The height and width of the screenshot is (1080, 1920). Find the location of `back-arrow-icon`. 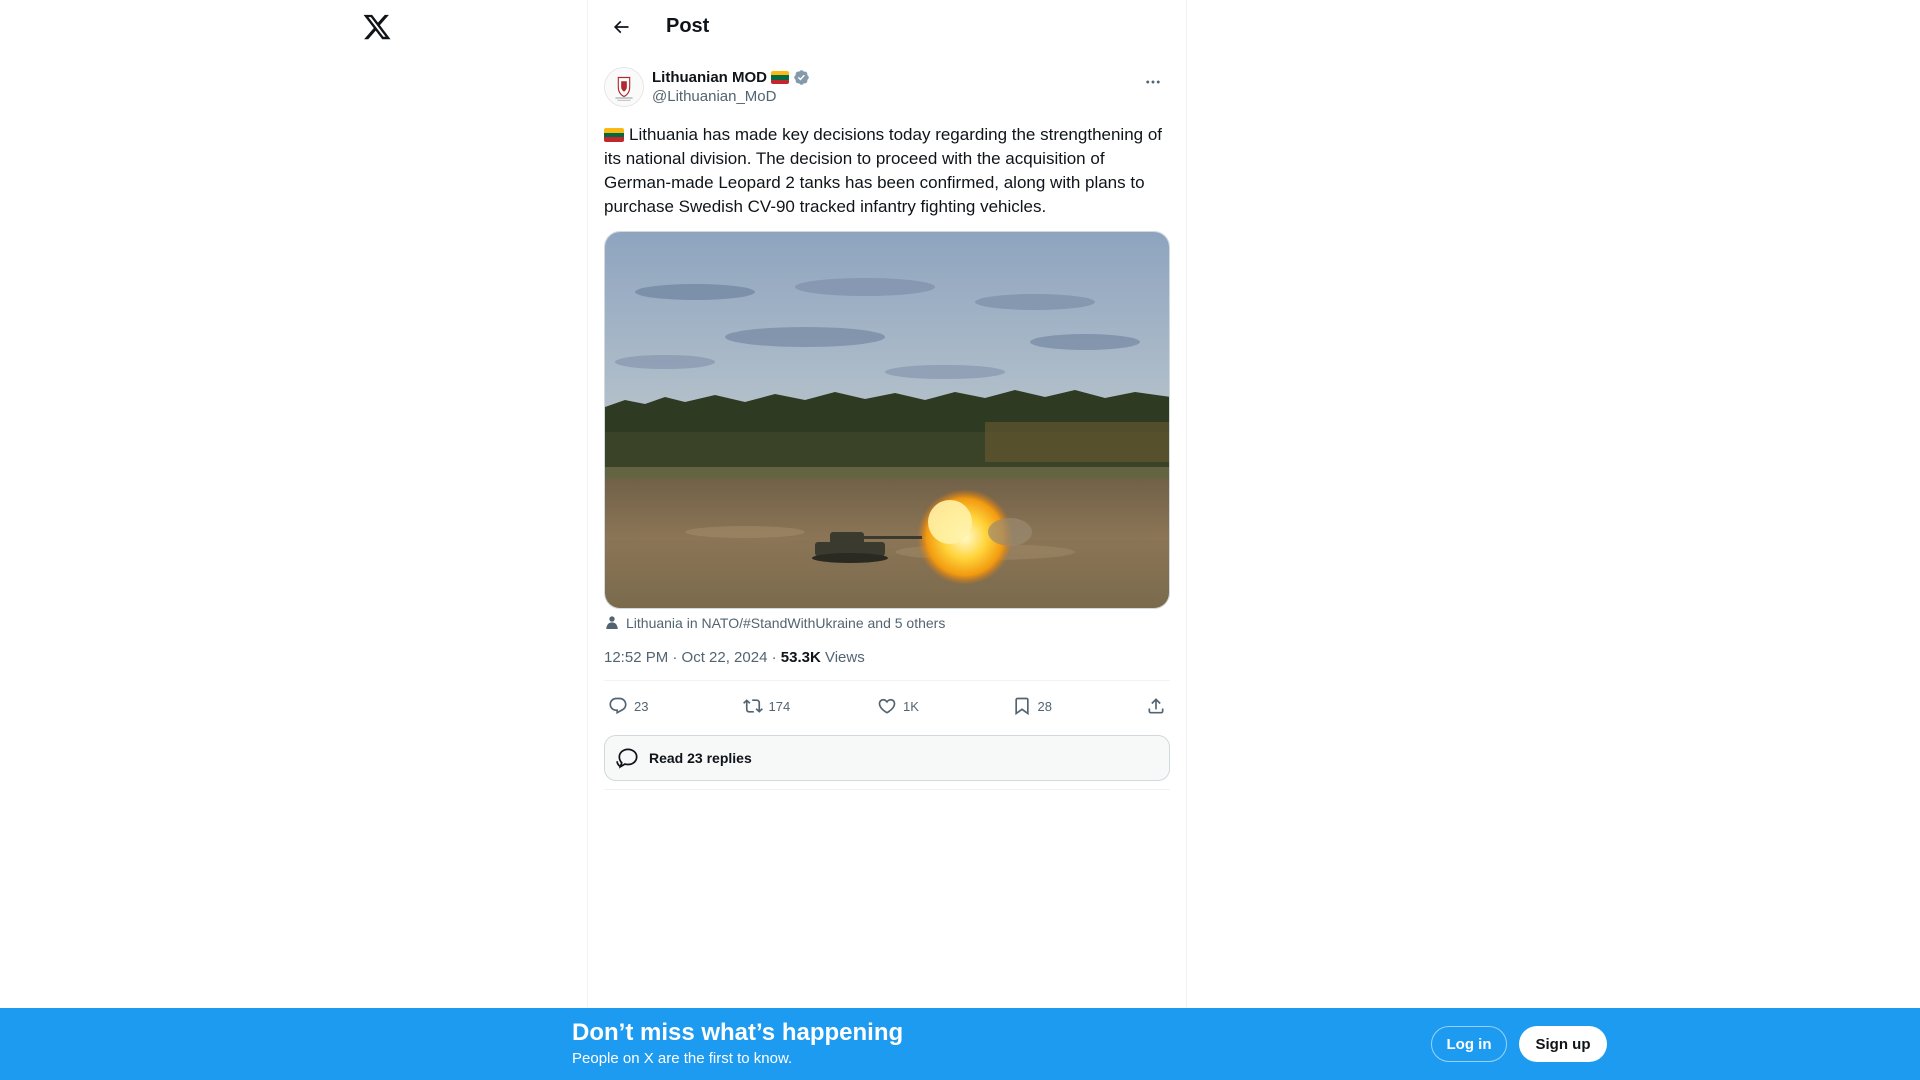

back-arrow-icon is located at coordinates (621, 26).